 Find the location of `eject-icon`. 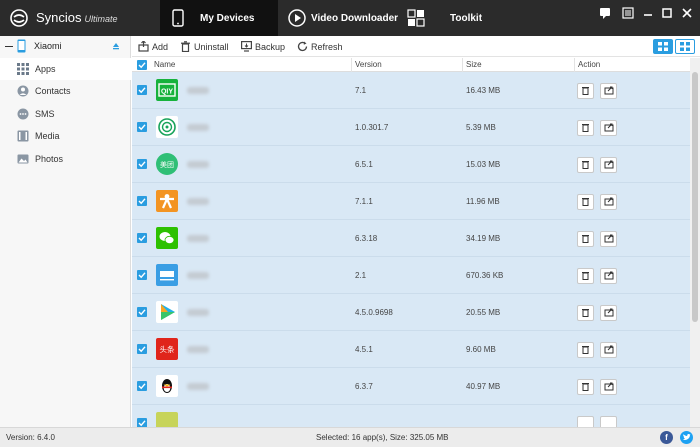

eject-icon is located at coordinates (116, 46).